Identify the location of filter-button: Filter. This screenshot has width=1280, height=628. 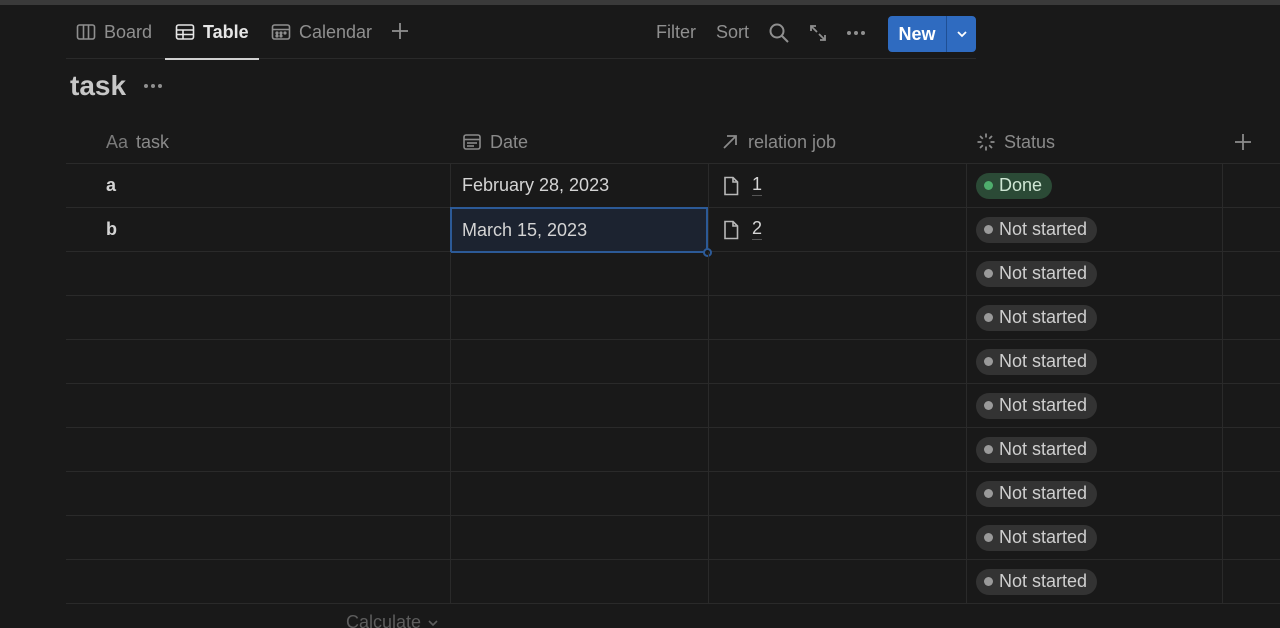
(676, 32).